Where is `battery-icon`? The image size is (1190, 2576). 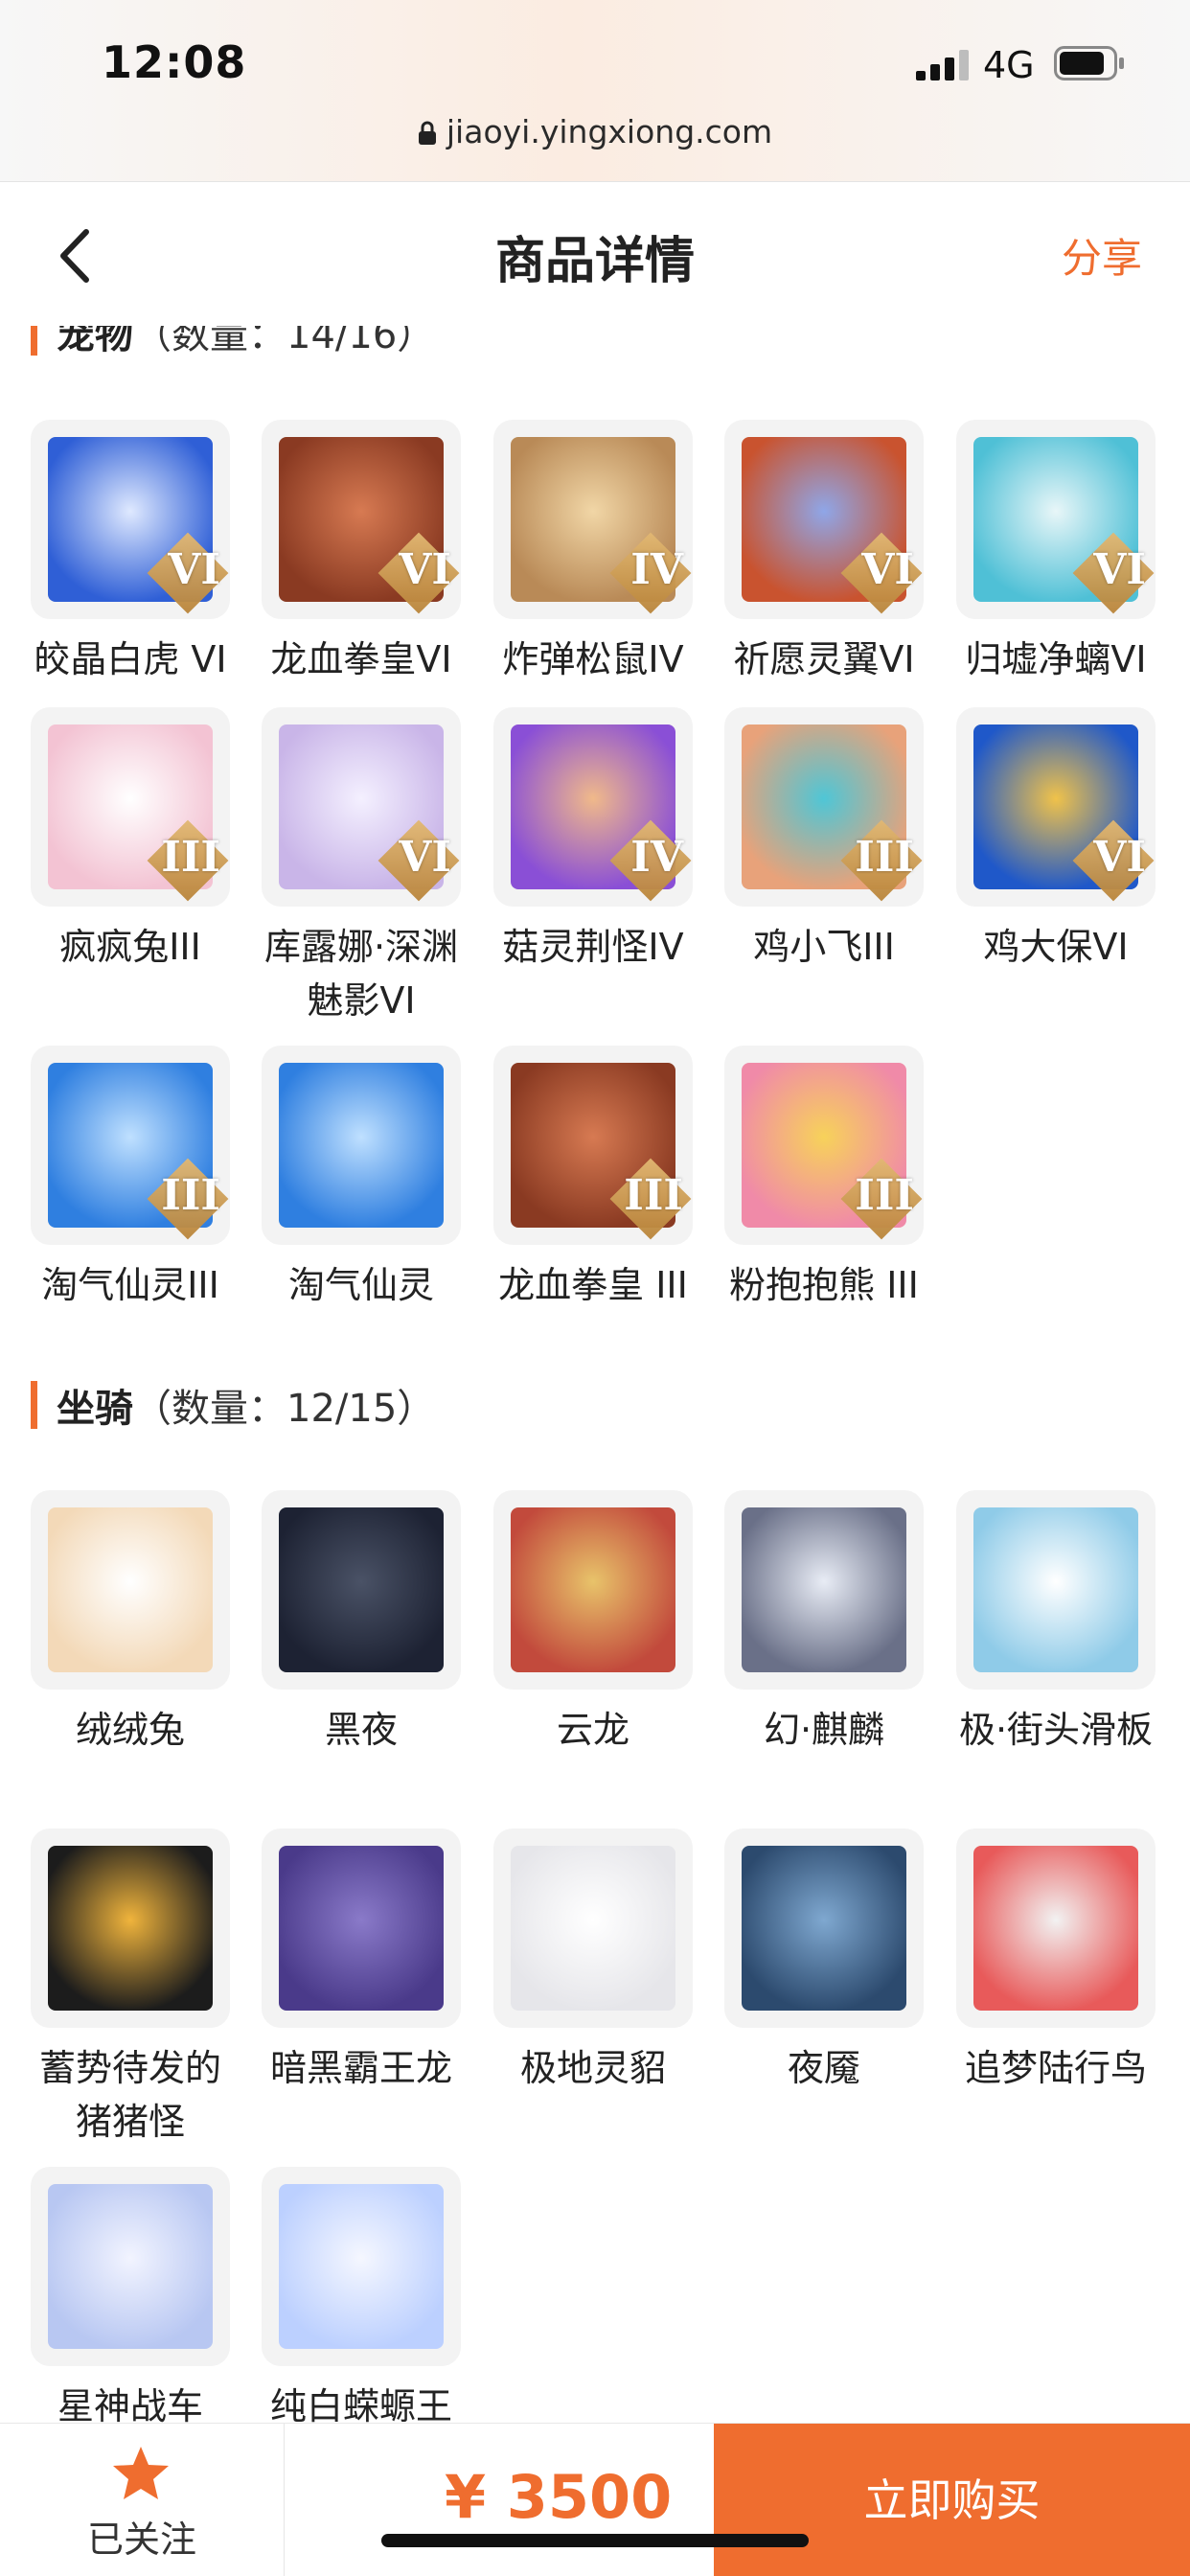
battery-icon is located at coordinates (1089, 63).